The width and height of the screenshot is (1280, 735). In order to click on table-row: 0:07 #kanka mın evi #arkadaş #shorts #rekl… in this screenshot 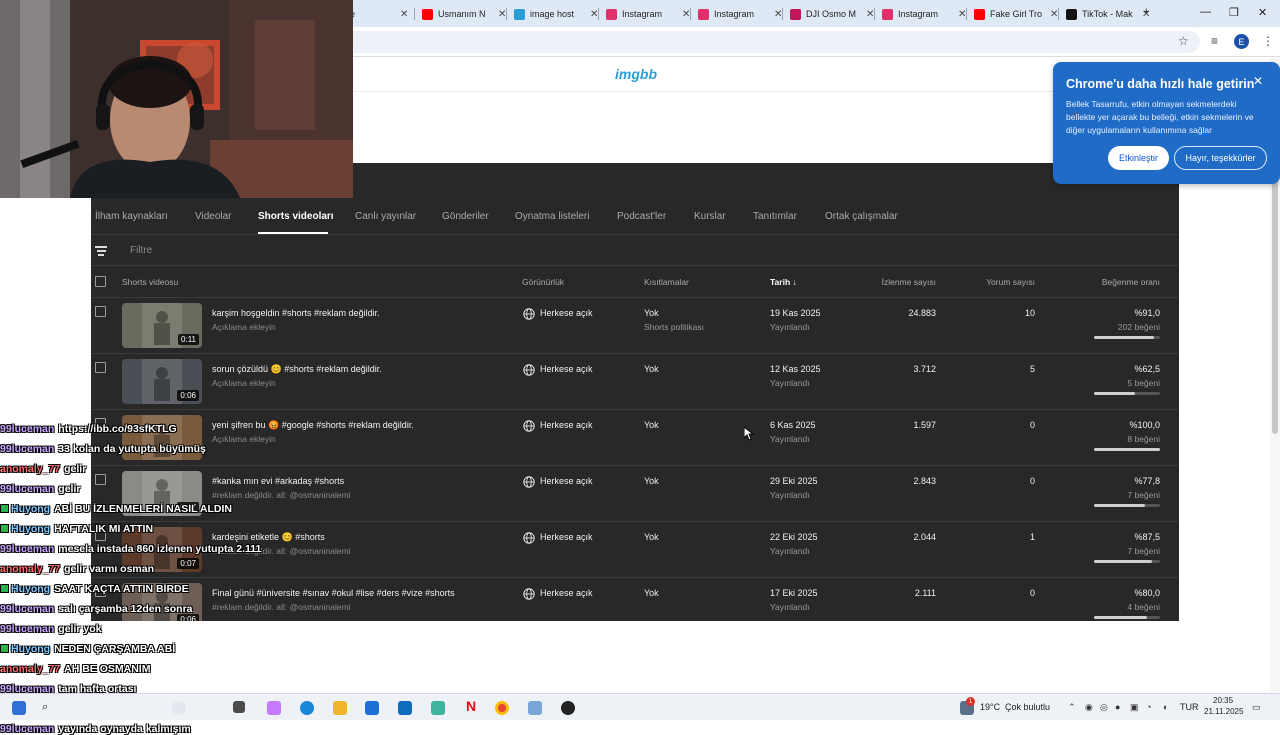, I will do `click(635, 494)`.